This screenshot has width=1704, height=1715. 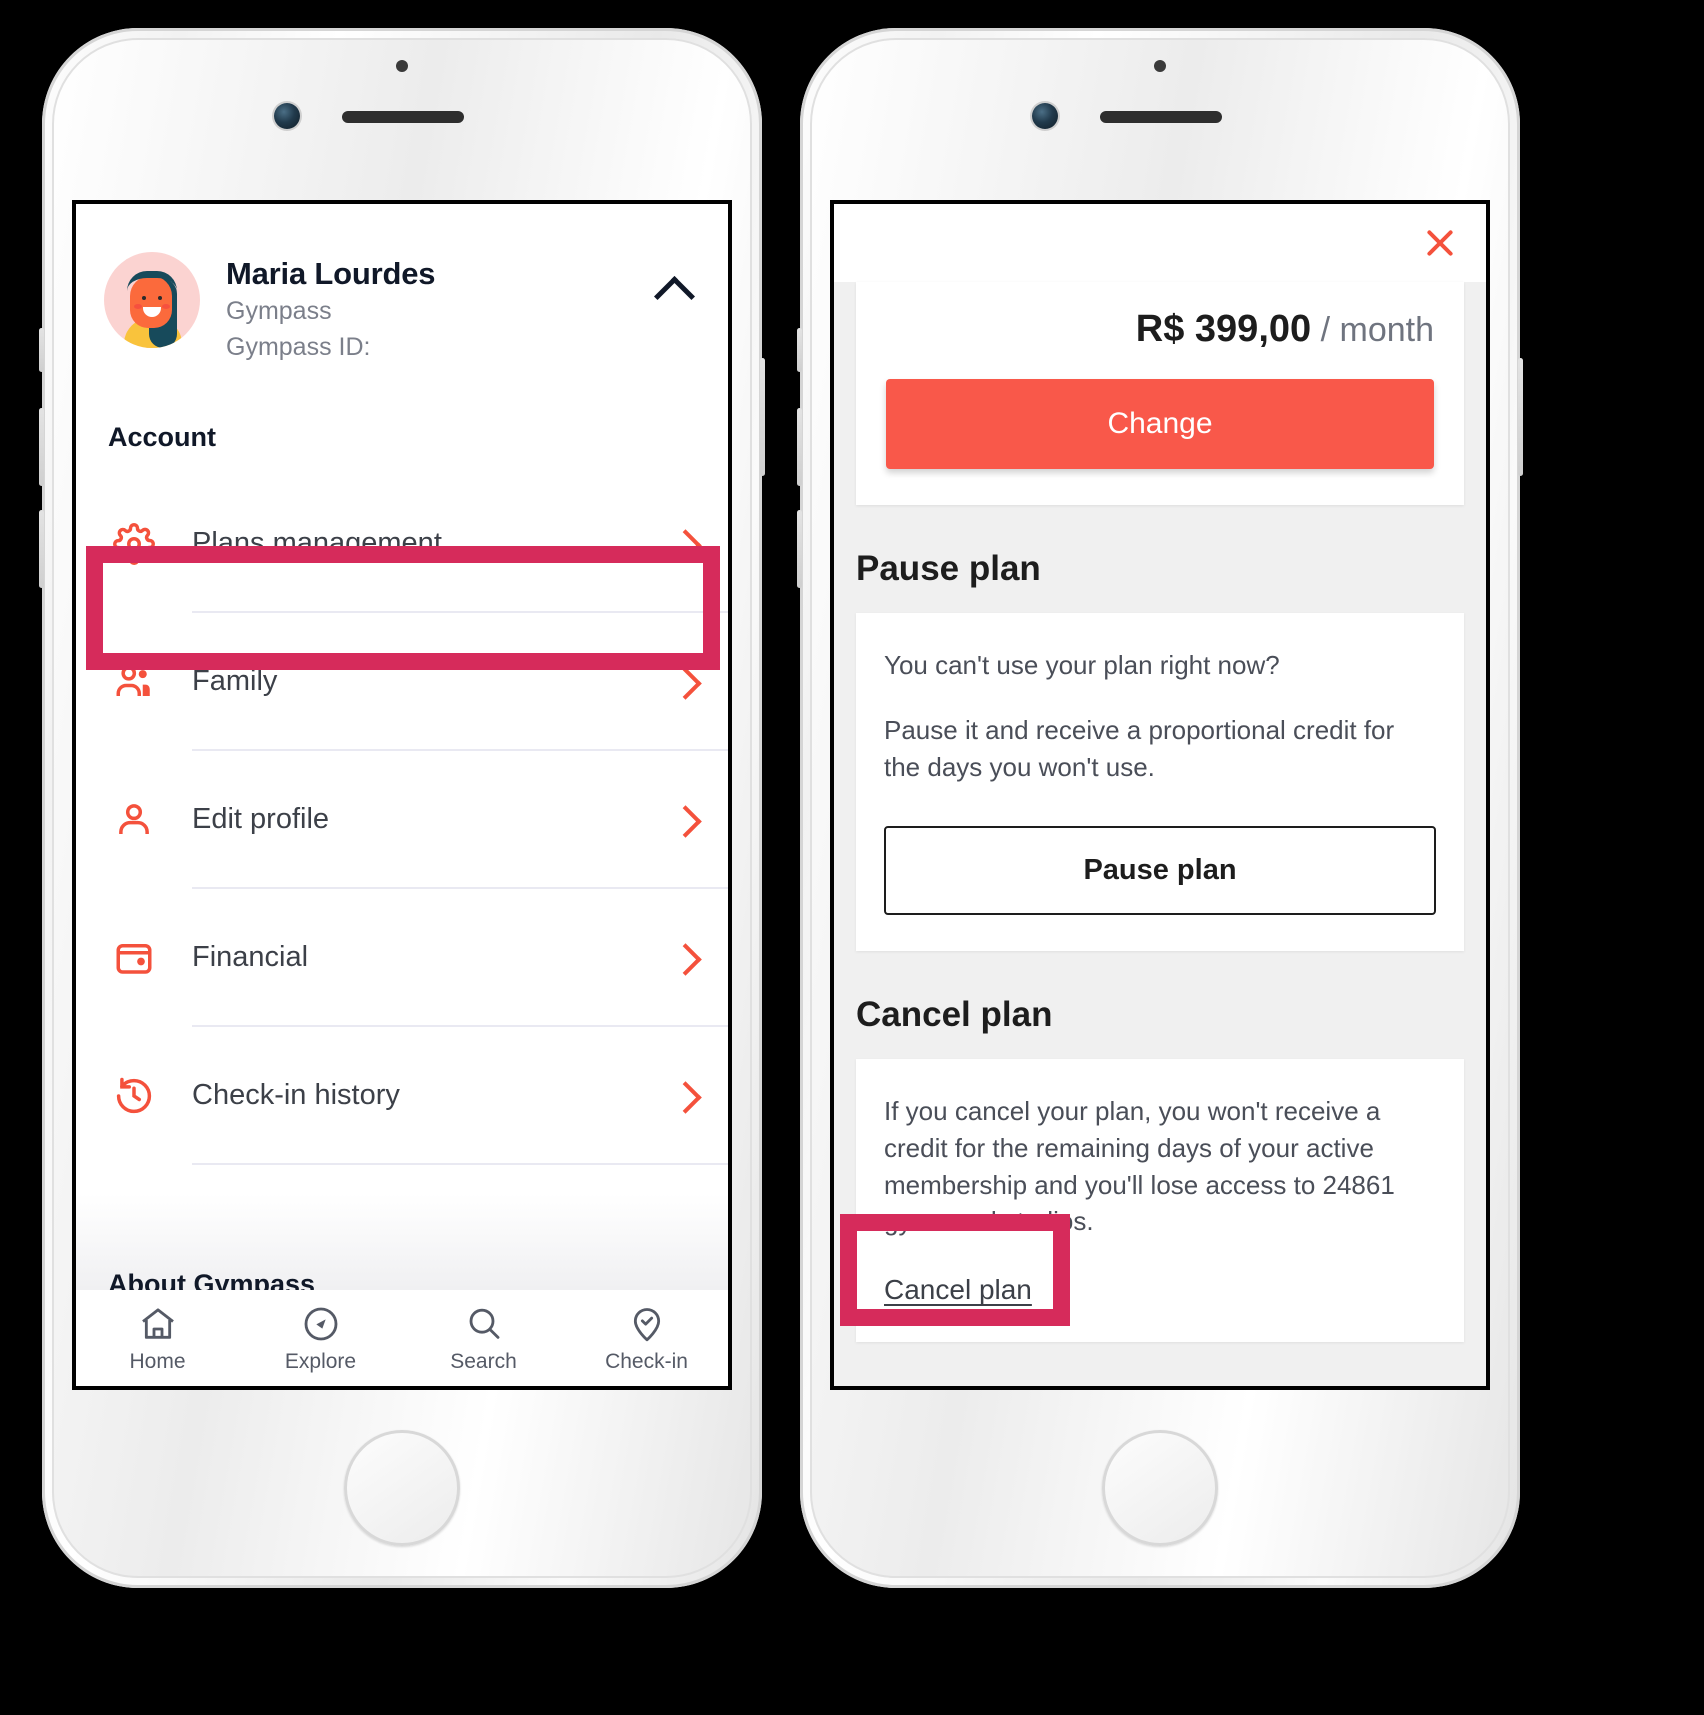 I want to click on profile-text: Maria Lourdes Gympass Gympass ID:, so click(x=330, y=308).